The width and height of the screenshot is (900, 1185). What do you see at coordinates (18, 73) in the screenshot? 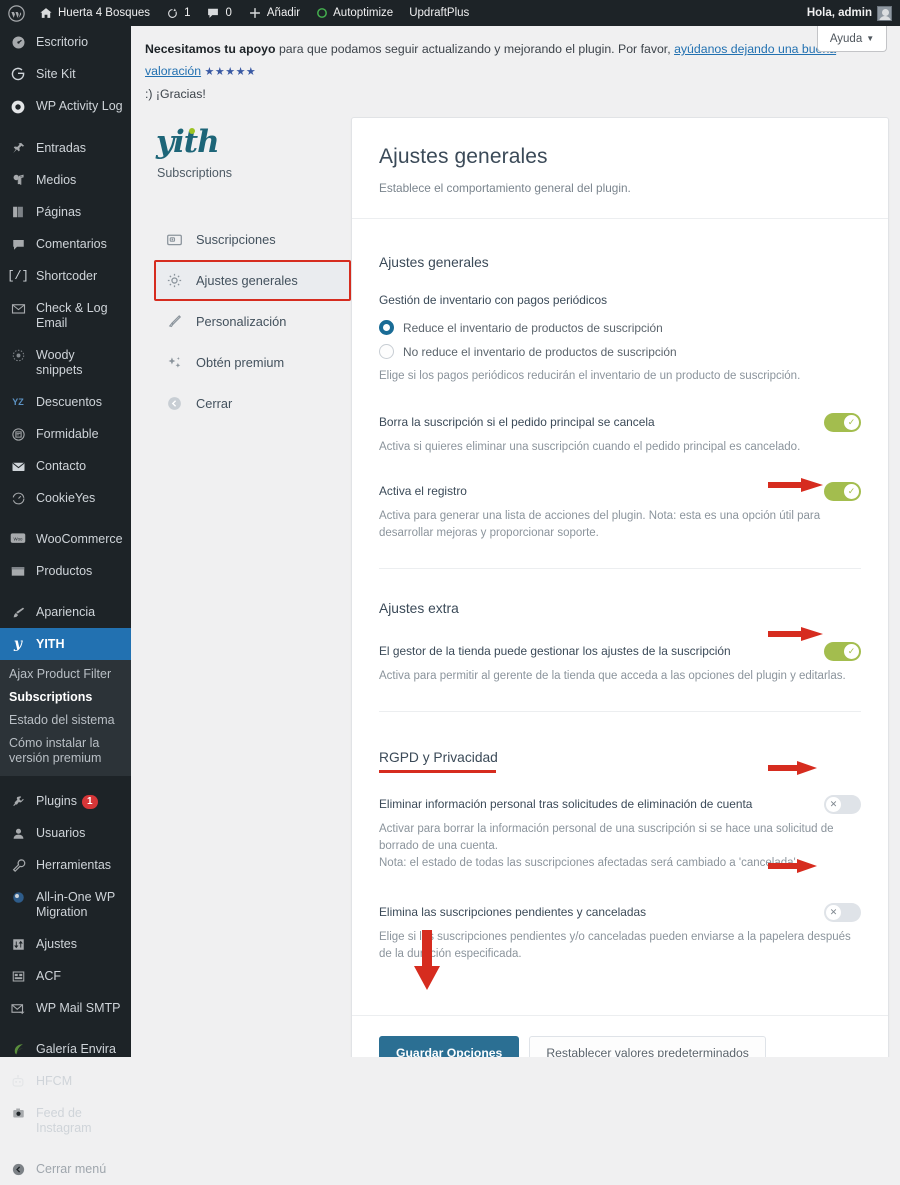
I see `google-g-icon` at bounding box center [18, 73].